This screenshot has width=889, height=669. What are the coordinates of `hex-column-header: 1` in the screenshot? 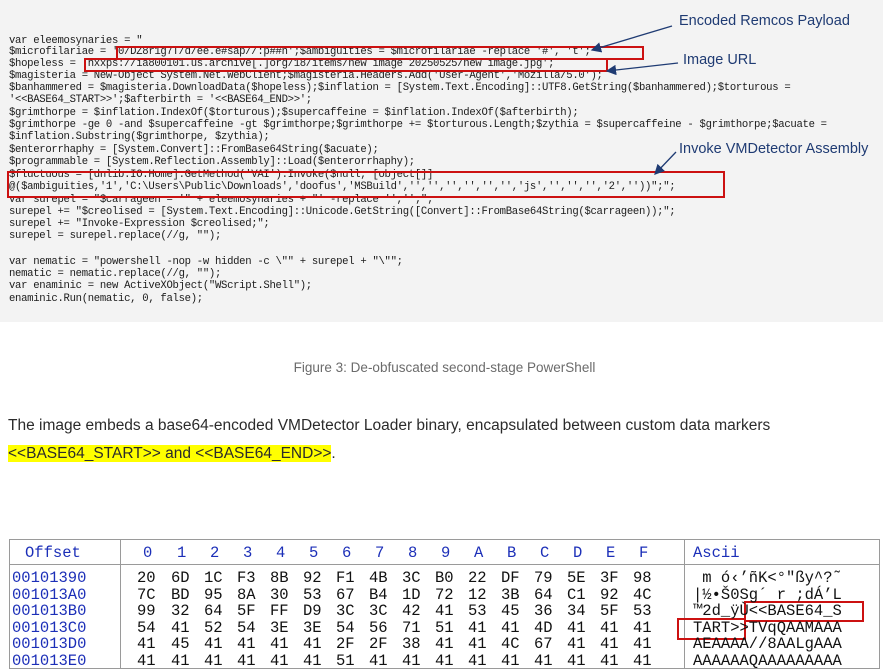 It's located at (181, 553).